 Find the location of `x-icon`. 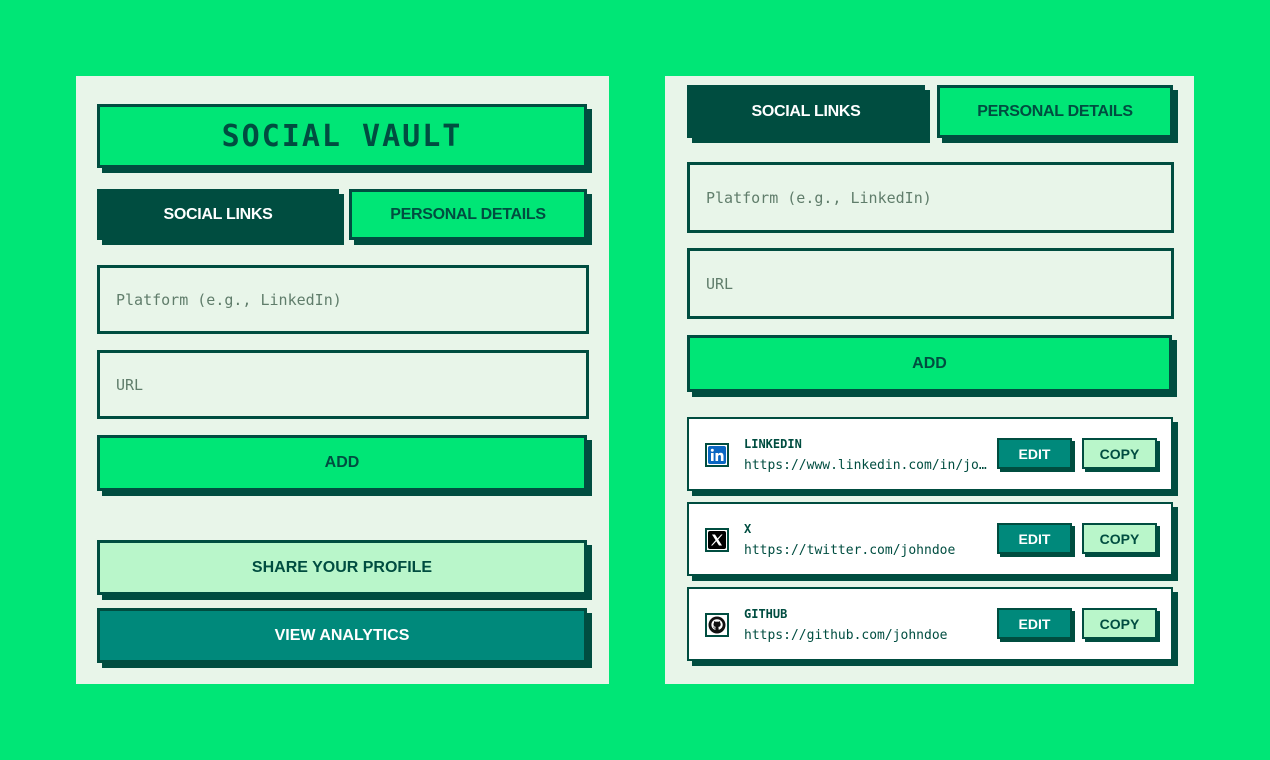

x-icon is located at coordinates (717, 540).